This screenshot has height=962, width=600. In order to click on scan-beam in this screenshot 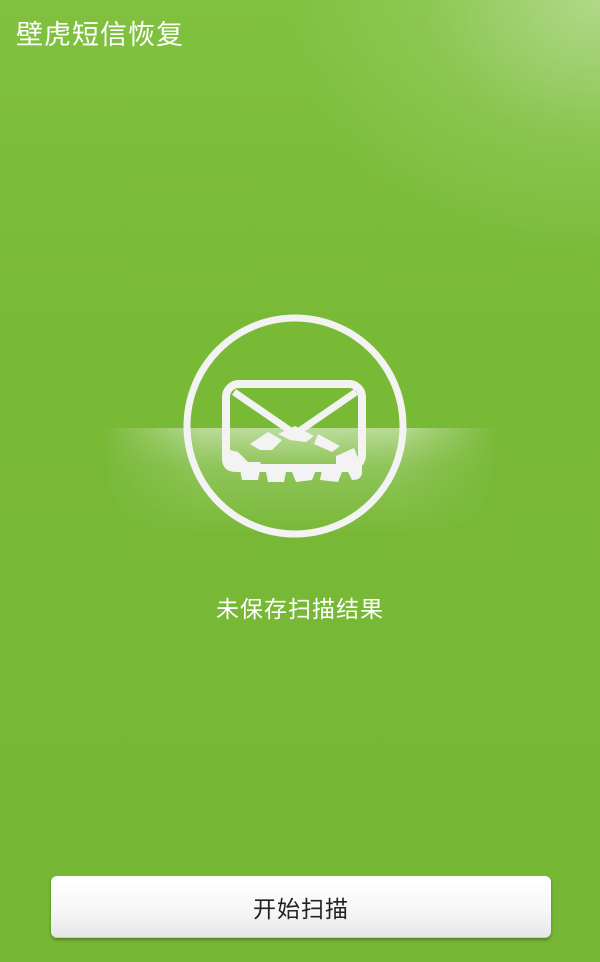, I will do `click(300, 444)`.